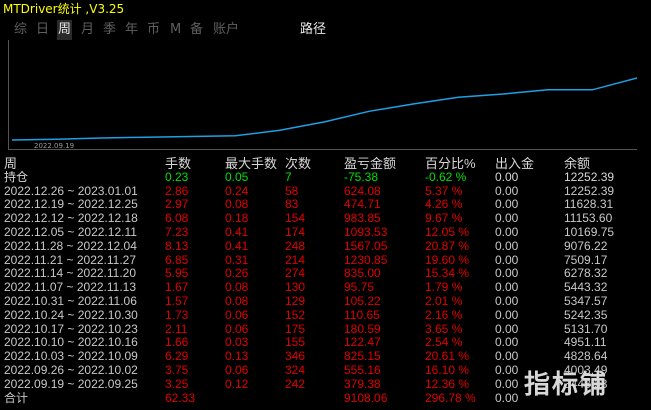  I want to click on row-balance: 12252.39, so click(589, 191).